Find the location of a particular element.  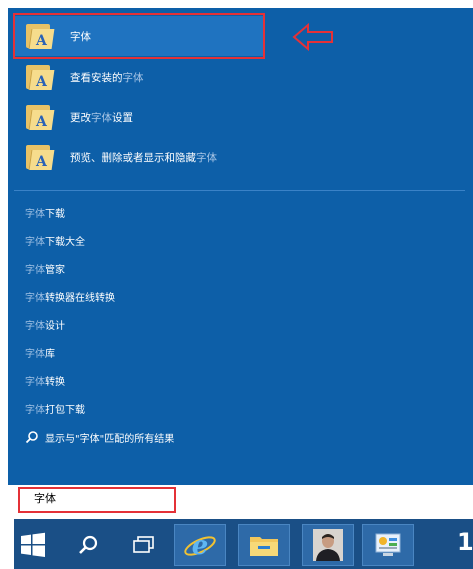

web-suggestion: 字体 打包下载 is located at coordinates (55, 408).